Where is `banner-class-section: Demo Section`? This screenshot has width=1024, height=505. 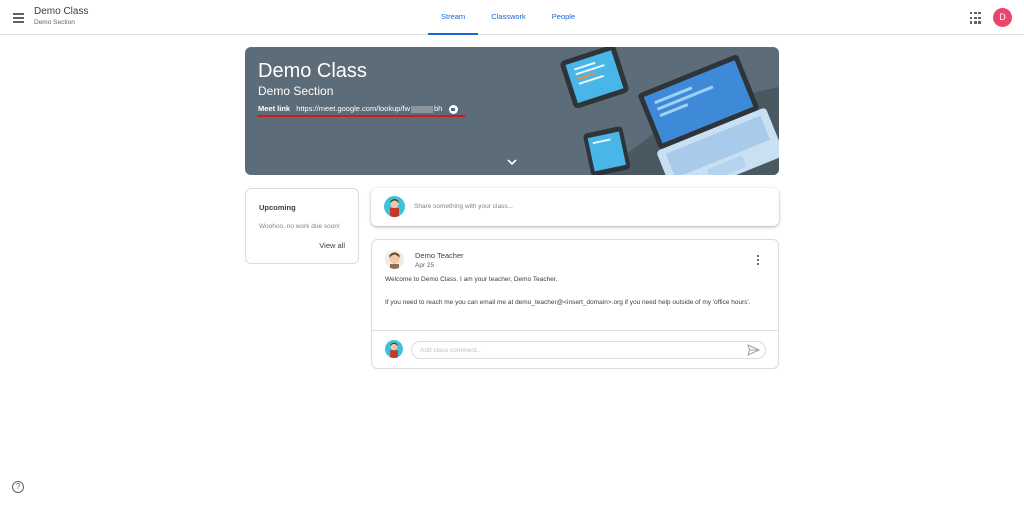 banner-class-section: Demo Section is located at coordinates (296, 91).